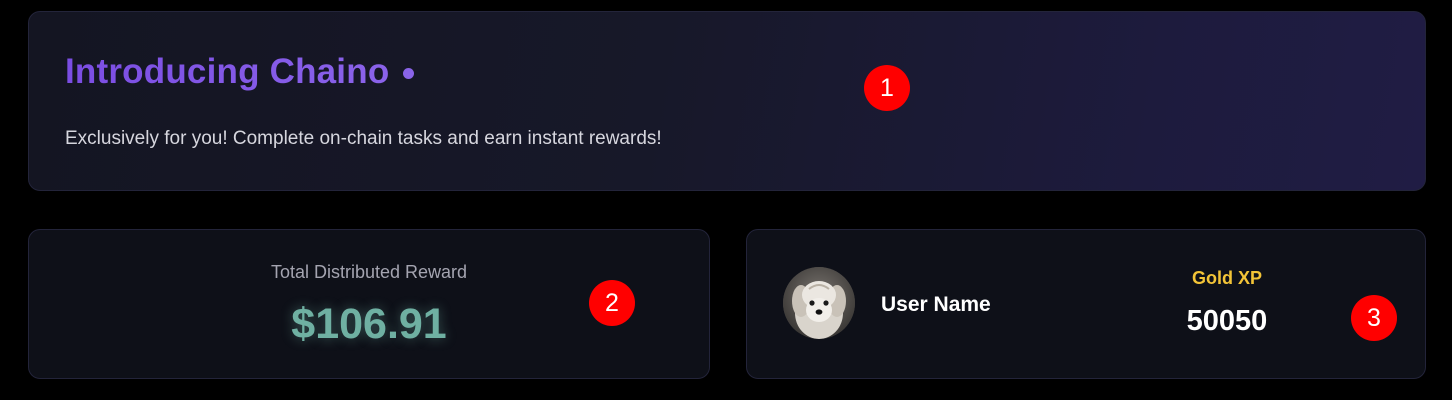 The height and width of the screenshot is (400, 1452). Describe the element at coordinates (227, 71) in the screenshot. I see `hero-title-text: Introducing Chaino` at that location.